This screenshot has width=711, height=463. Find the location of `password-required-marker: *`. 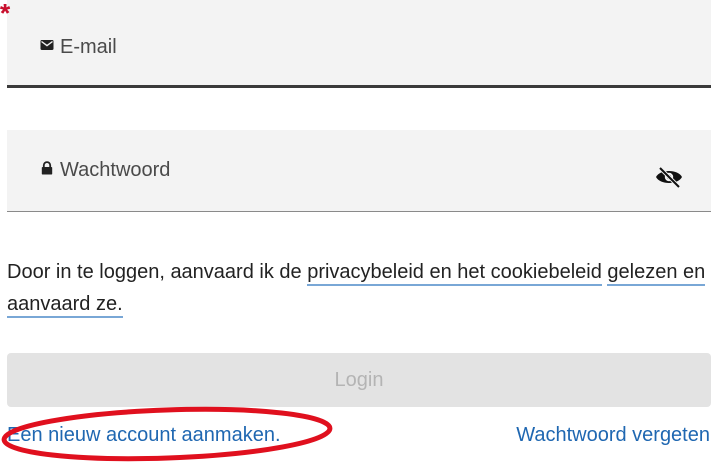

password-required-marker: * is located at coordinates (5, 14).